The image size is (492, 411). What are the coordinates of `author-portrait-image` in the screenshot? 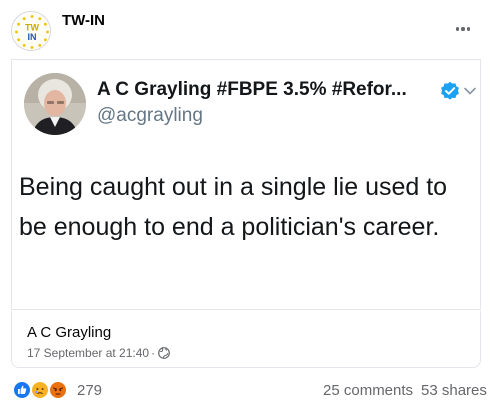 It's located at (55, 104).